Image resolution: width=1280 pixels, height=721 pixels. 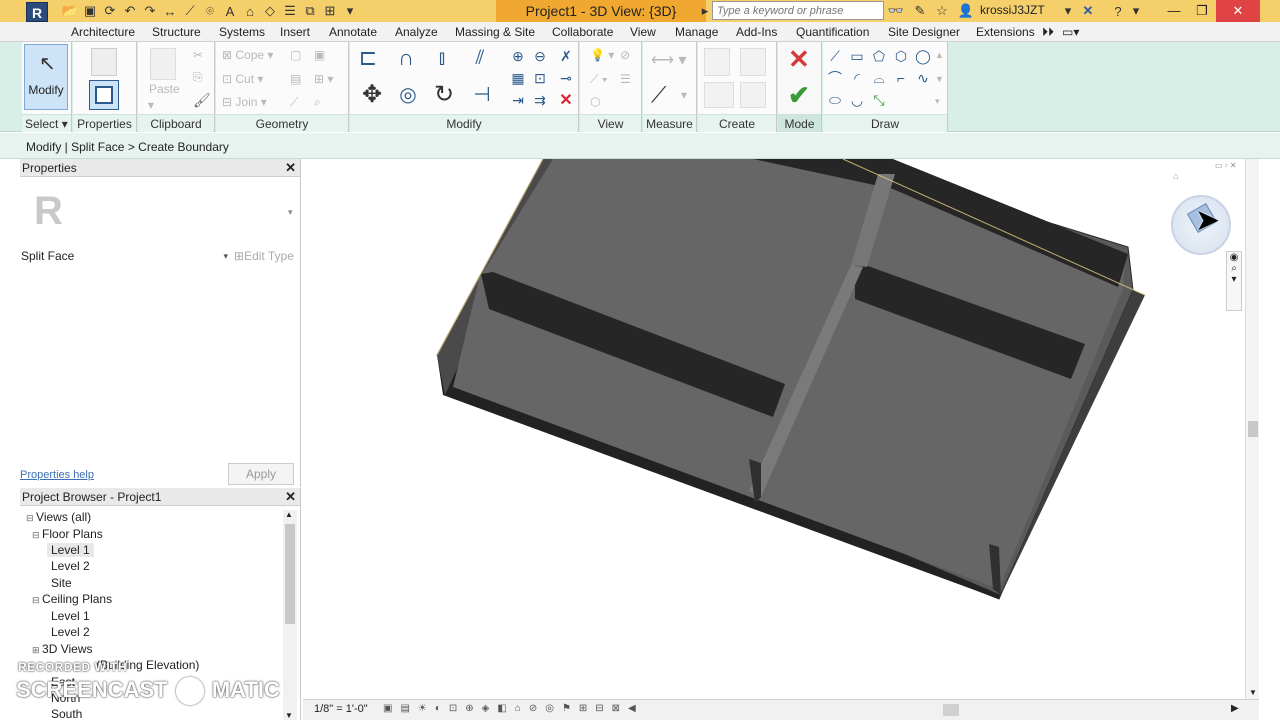 What do you see at coordinates (879, 56) in the screenshot?
I see `inscribed-polygon-icon: ⬠` at bounding box center [879, 56].